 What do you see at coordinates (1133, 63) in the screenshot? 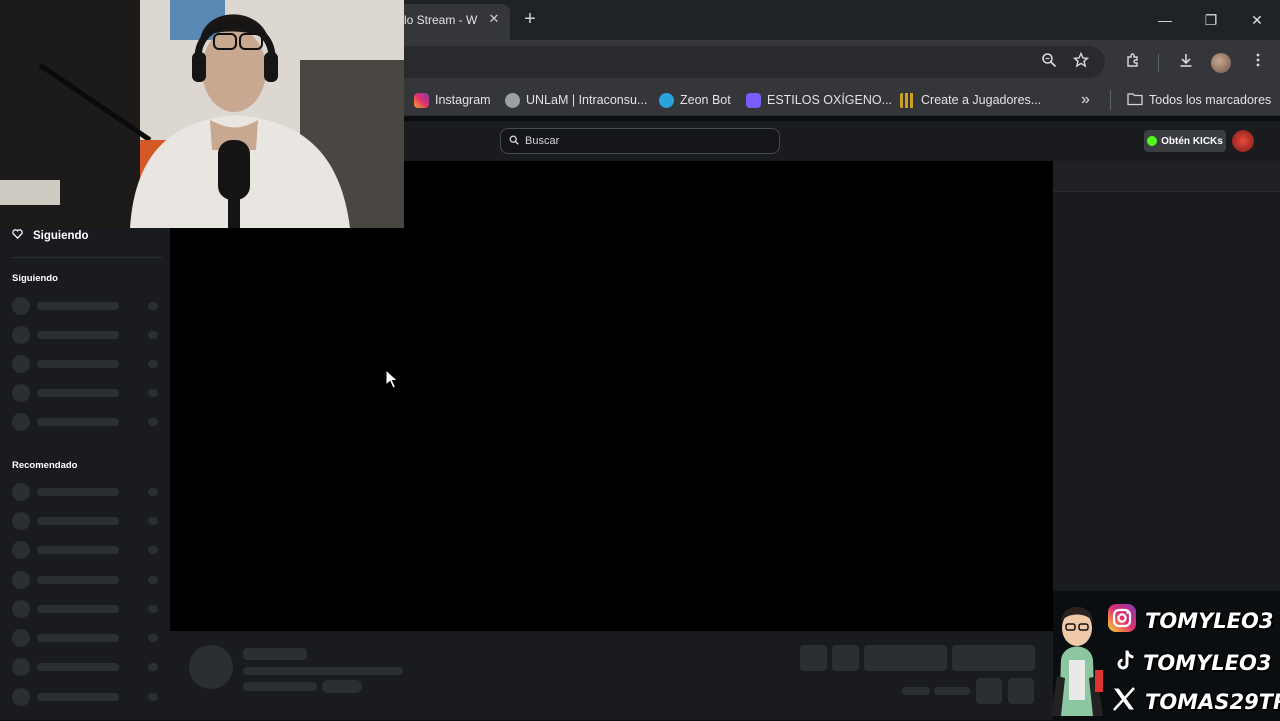
I see `extensions-icon` at bounding box center [1133, 63].